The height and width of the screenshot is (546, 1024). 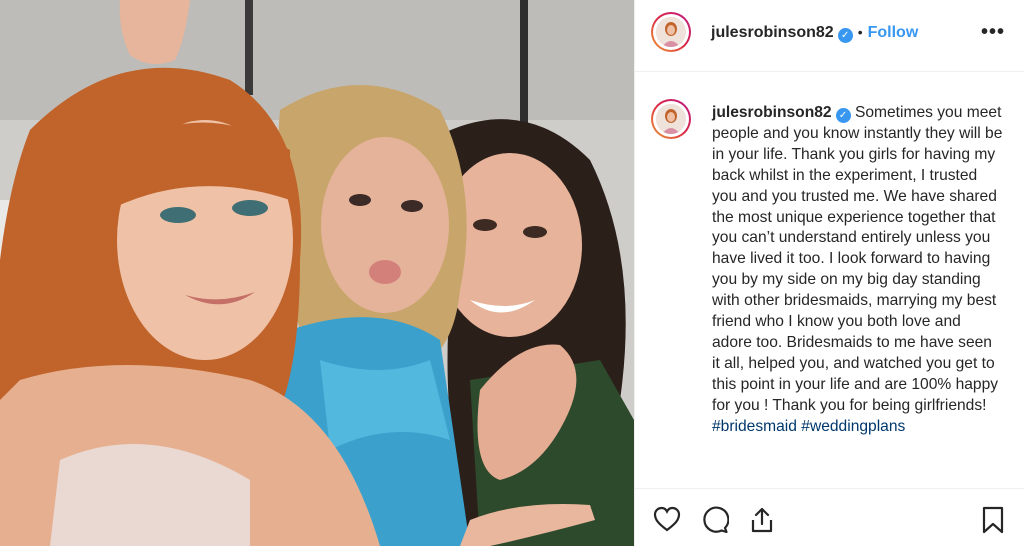 I want to click on header-username: julesrobinson82, so click(x=772, y=32).